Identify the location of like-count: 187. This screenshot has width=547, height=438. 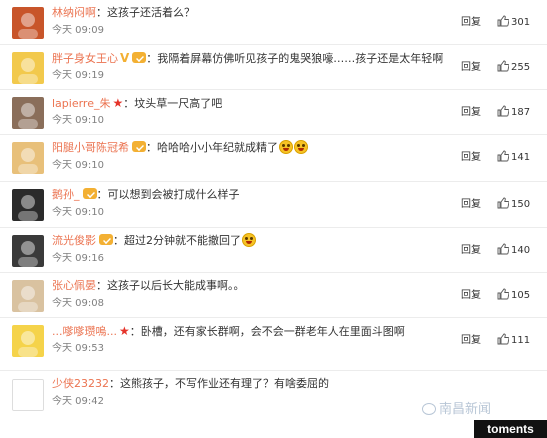
(521, 112).